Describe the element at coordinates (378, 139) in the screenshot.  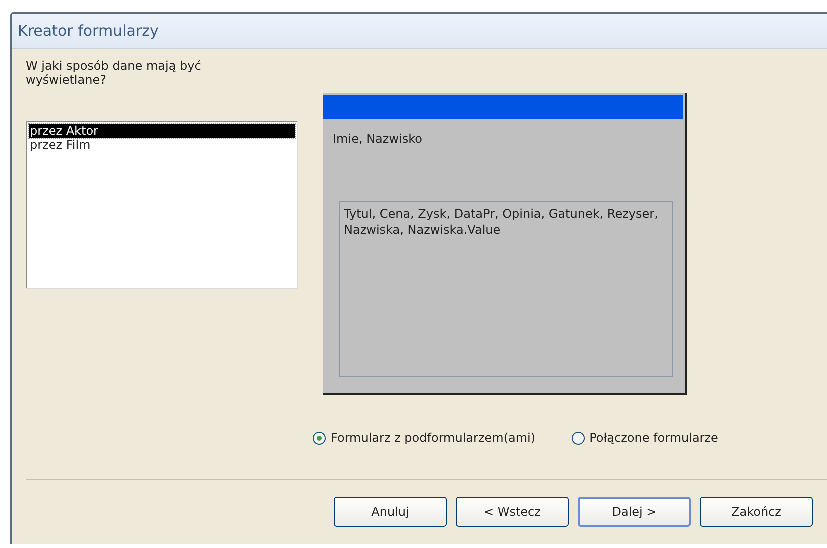
I see `main-fields-text: Imie, Nazwisko` at that location.